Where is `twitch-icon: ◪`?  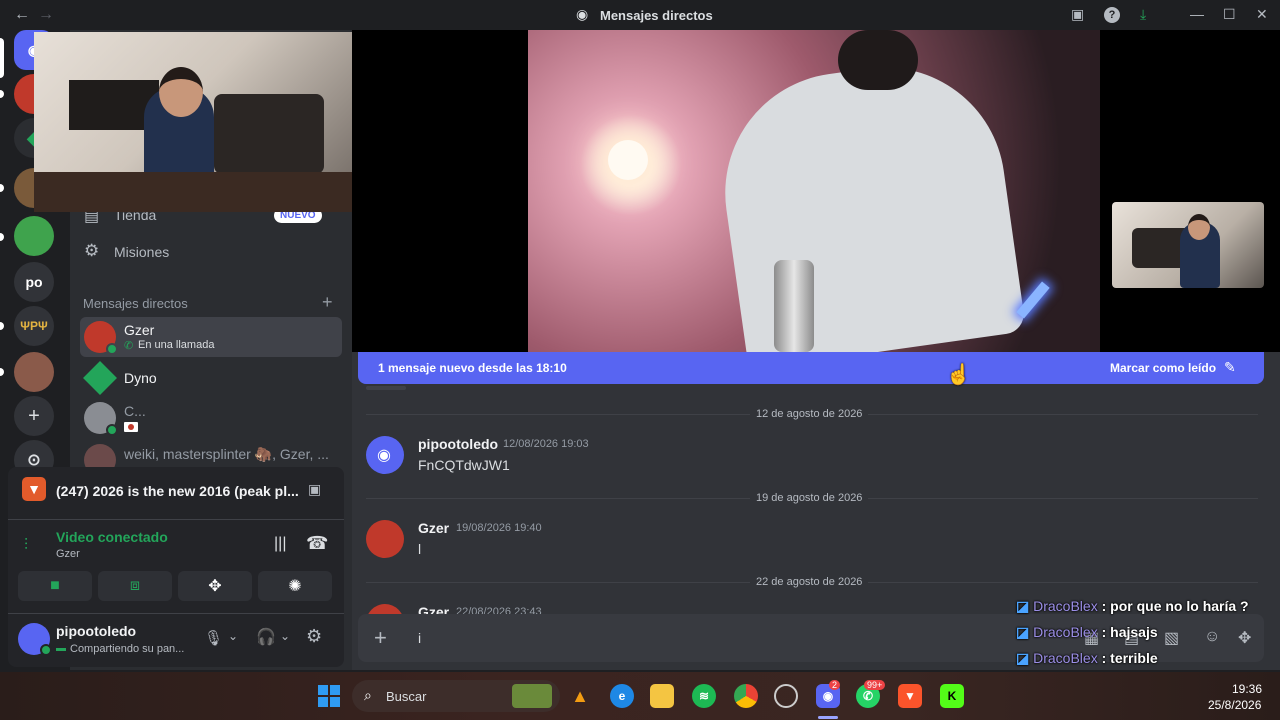
twitch-icon: ◪ is located at coordinates (1023, 632).